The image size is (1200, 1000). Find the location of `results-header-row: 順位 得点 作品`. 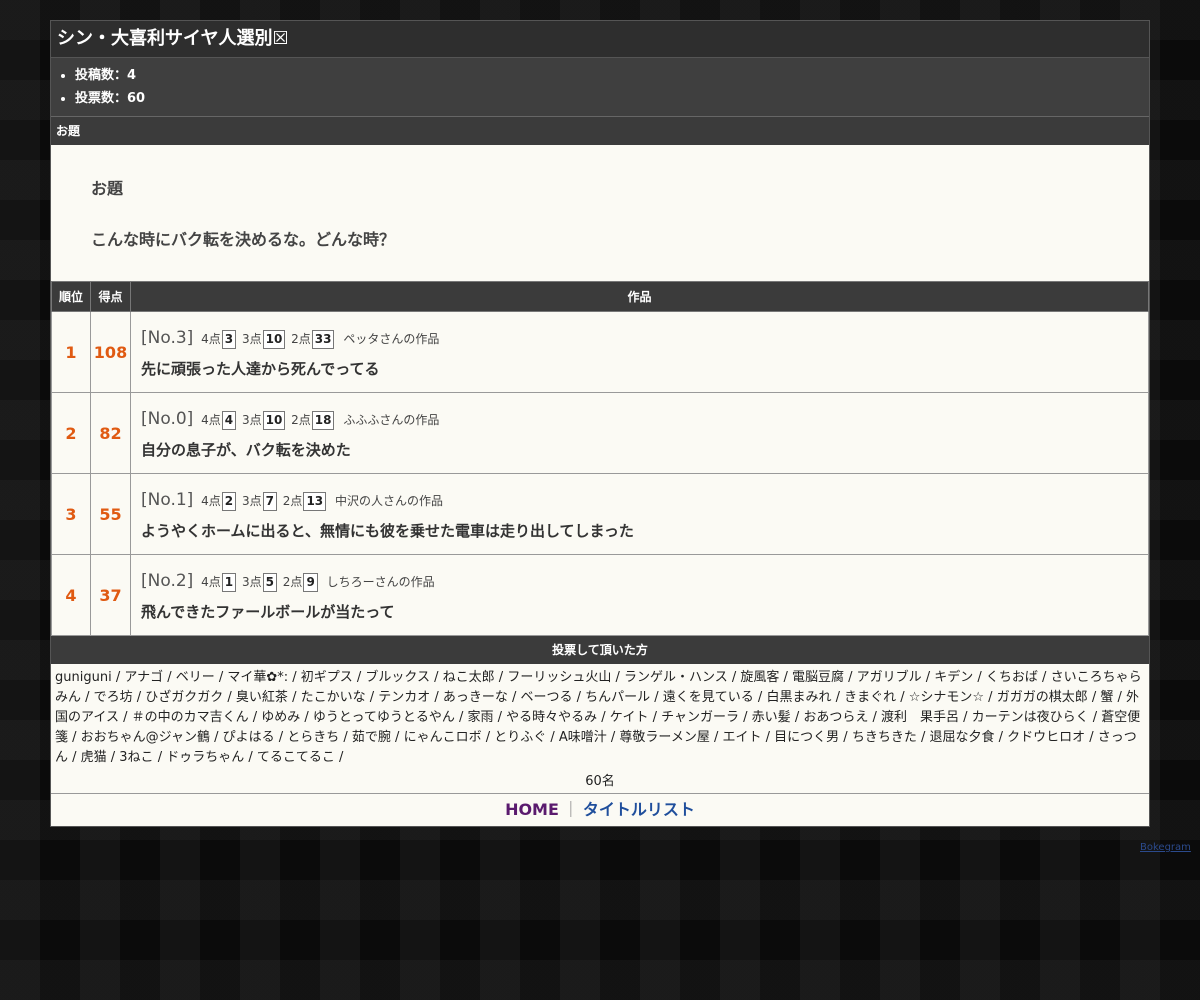

results-header-row: 順位 得点 作品 is located at coordinates (600, 296).